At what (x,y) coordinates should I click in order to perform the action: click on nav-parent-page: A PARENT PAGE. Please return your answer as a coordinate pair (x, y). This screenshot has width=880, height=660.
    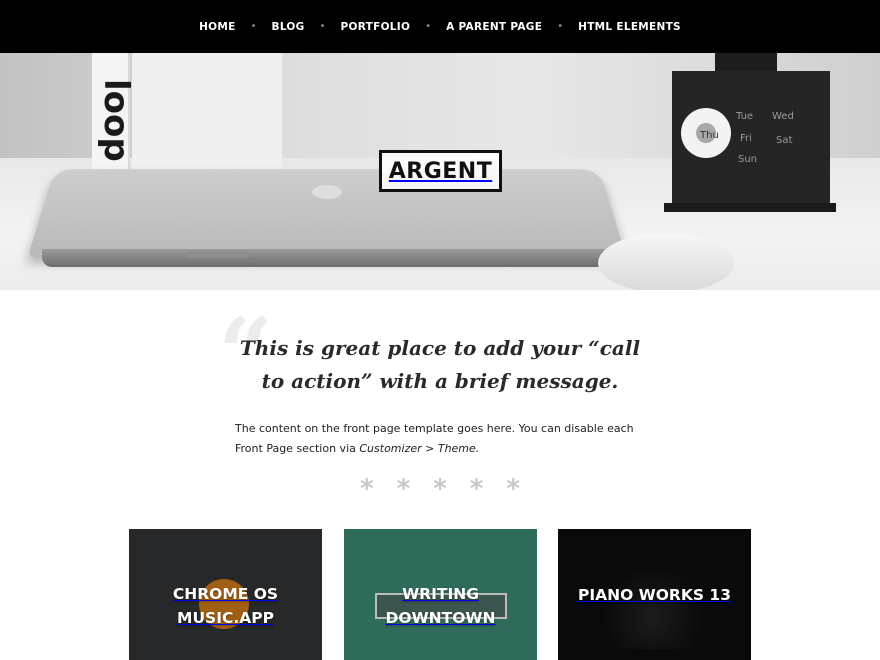
    Looking at the image, I should click on (494, 27).